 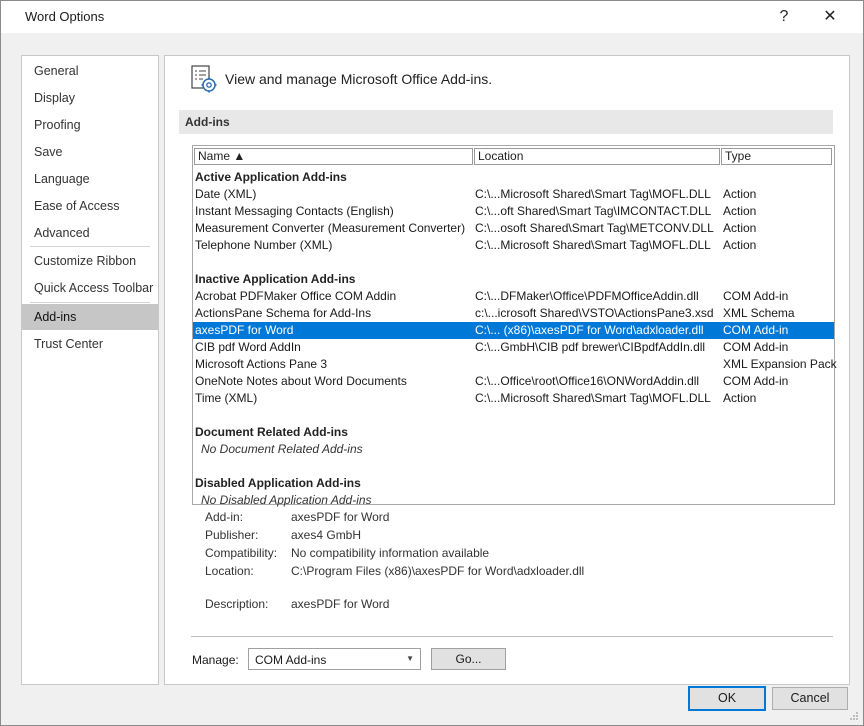 What do you see at coordinates (597, 156) in the screenshot?
I see `column-header-location: Location` at bounding box center [597, 156].